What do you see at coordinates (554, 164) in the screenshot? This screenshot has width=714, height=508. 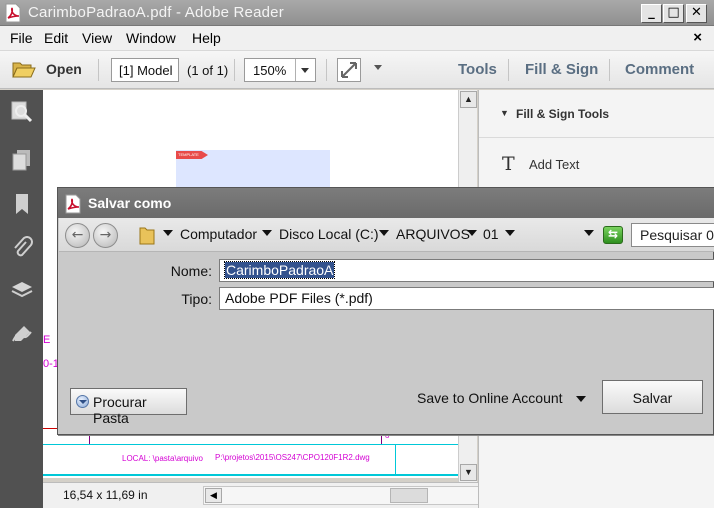 I see `add-text-label: Add Text` at bounding box center [554, 164].